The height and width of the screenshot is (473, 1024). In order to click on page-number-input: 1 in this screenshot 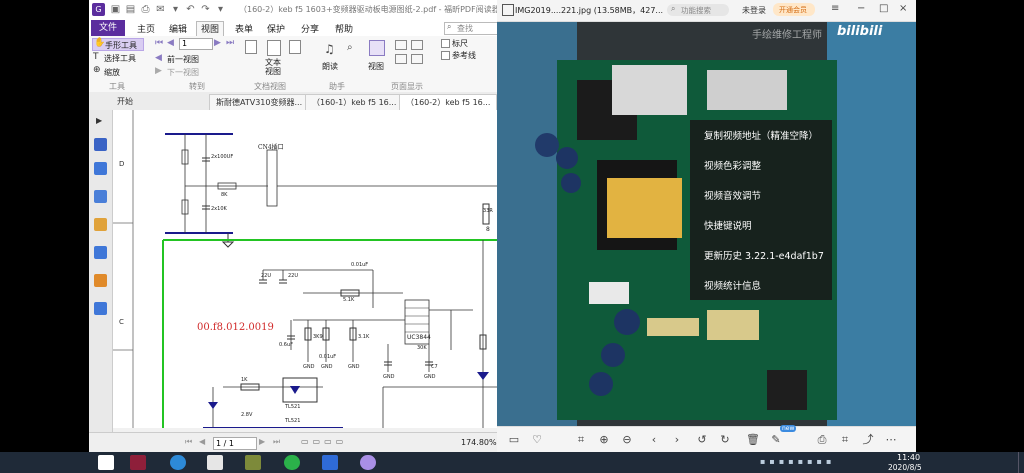, I will do `click(196, 44)`.